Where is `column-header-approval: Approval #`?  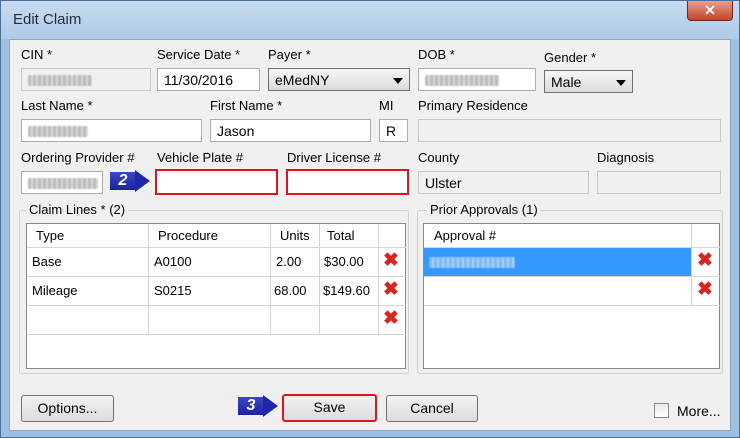
column-header-approval: Approval # is located at coordinates (558, 236).